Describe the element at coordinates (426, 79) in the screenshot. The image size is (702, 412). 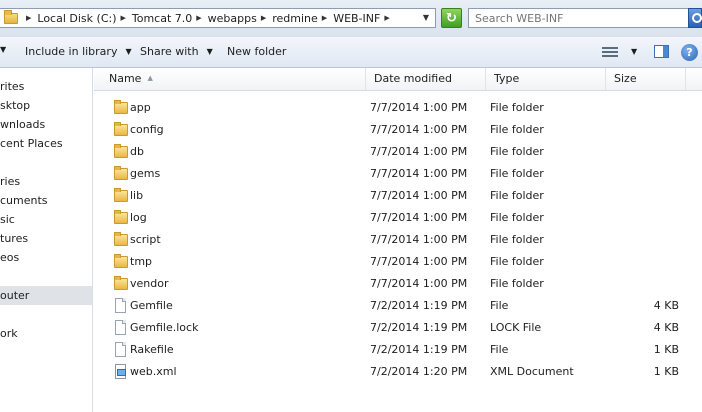
I see `column-header-date-modified: Date modified` at that location.